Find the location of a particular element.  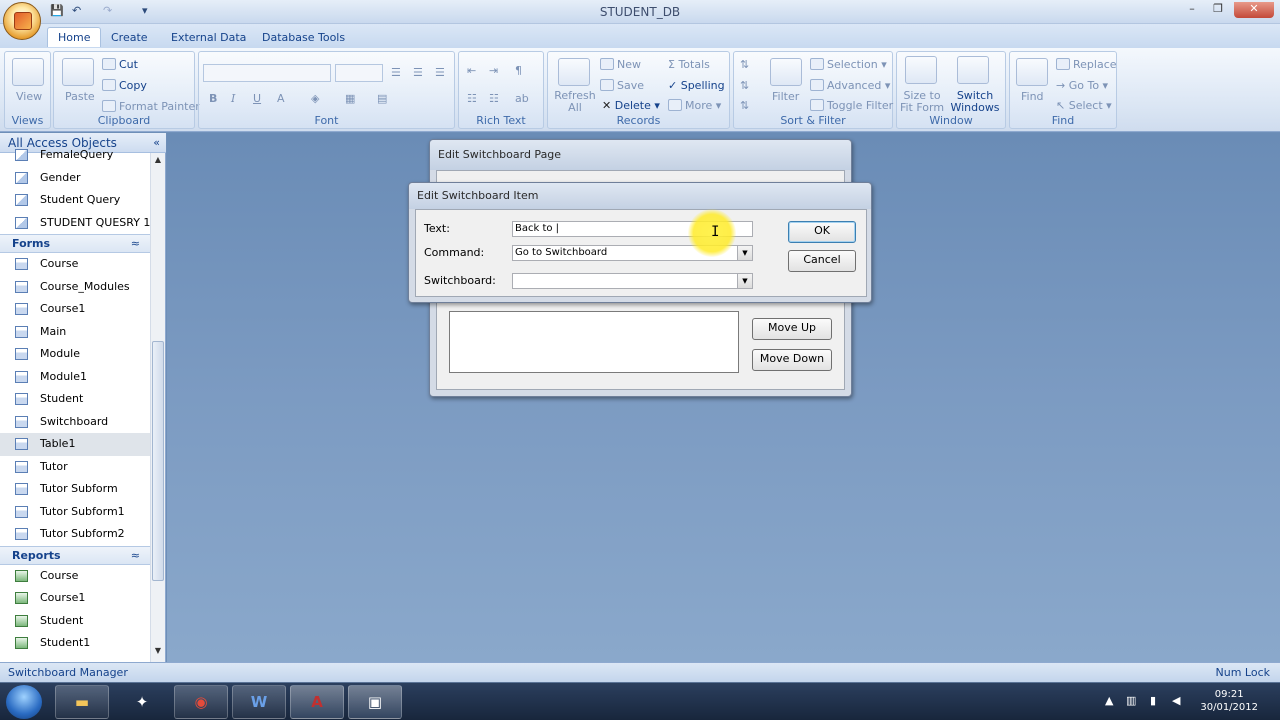

nav-scrollbar: ▲ ▼ is located at coordinates (157, 407).